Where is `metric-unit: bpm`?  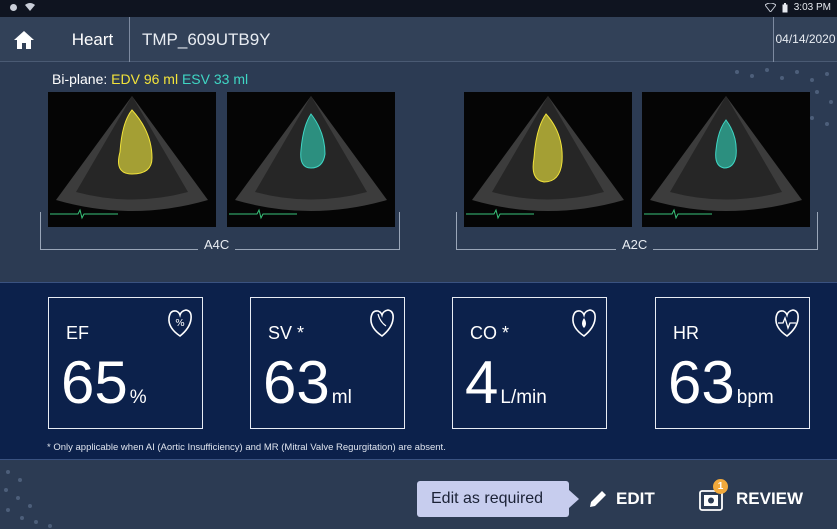 metric-unit: bpm is located at coordinates (755, 397).